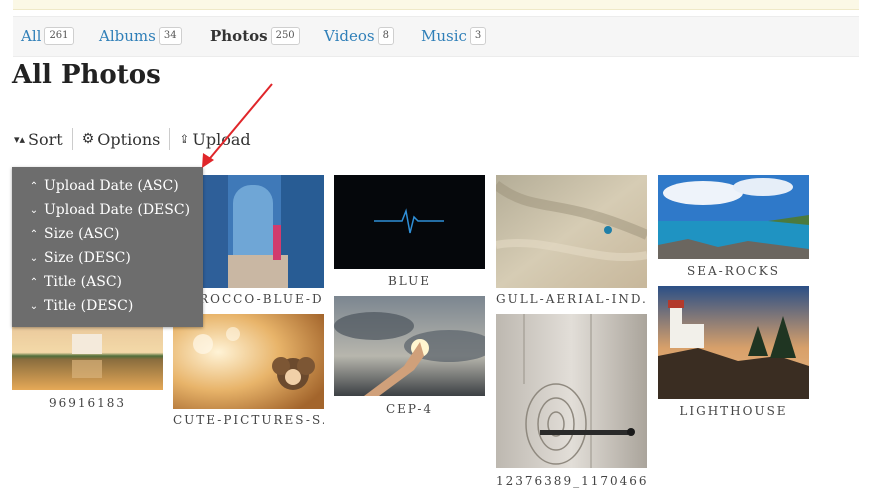  I want to click on tab-videos-count: 8, so click(385, 36).